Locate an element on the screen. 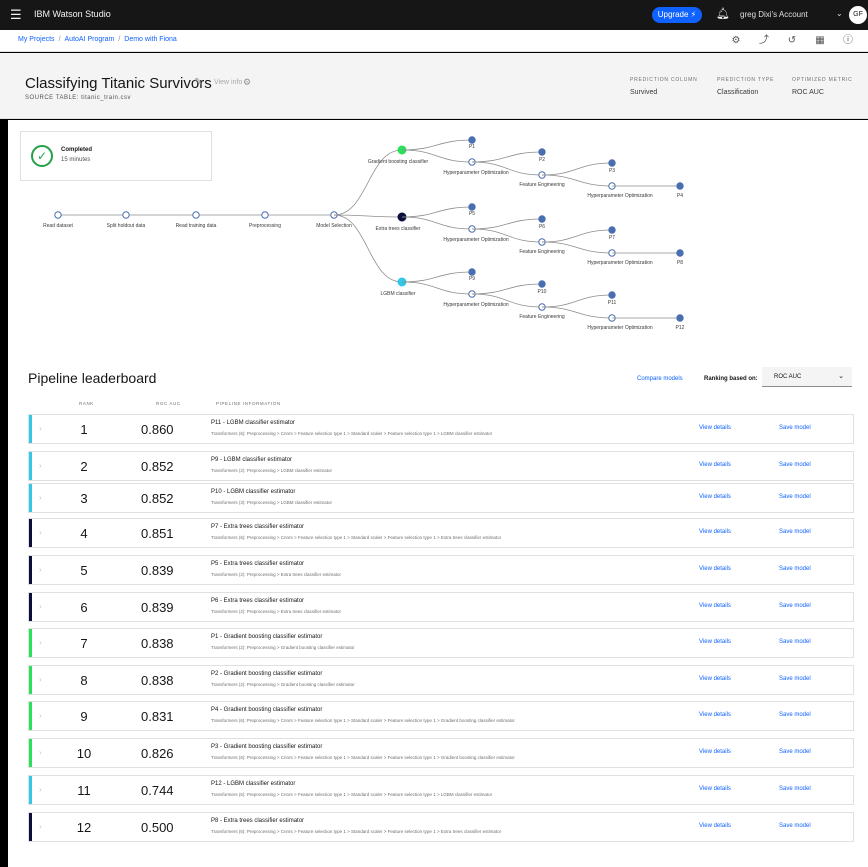  breadcrumb-item-projects: My Projects is located at coordinates (36, 39).